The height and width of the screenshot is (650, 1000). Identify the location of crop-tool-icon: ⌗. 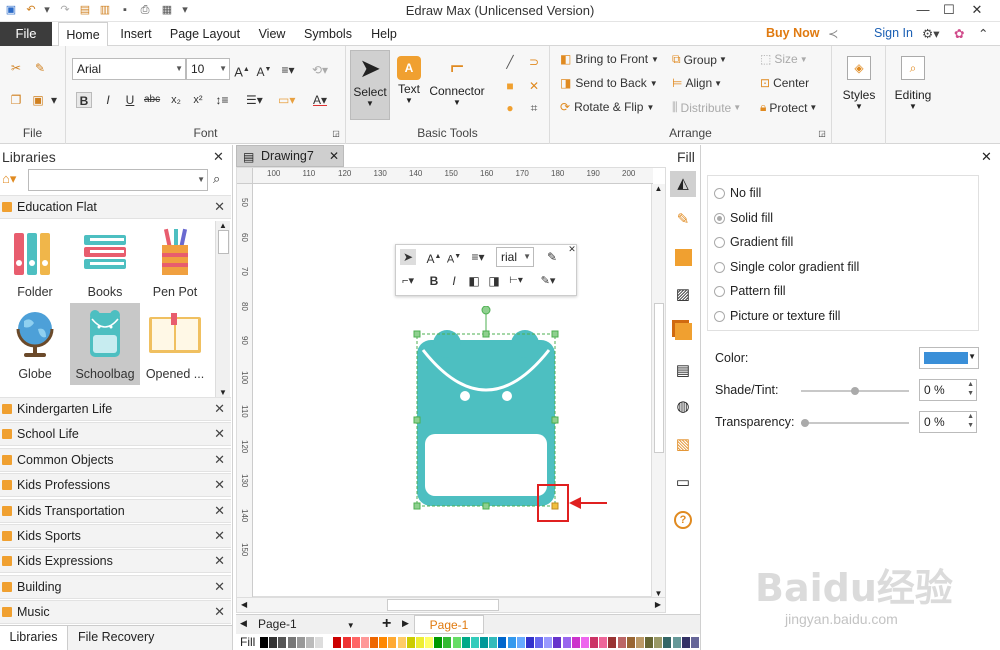
(534, 108).